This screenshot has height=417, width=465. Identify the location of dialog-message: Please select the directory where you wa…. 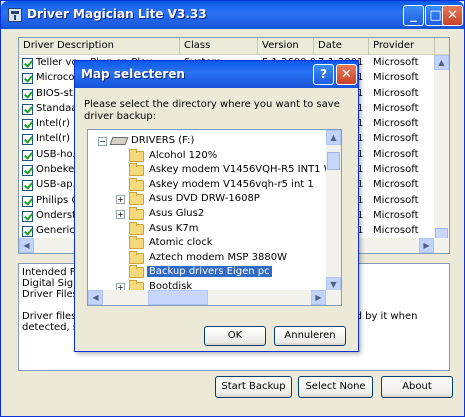
(212, 110).